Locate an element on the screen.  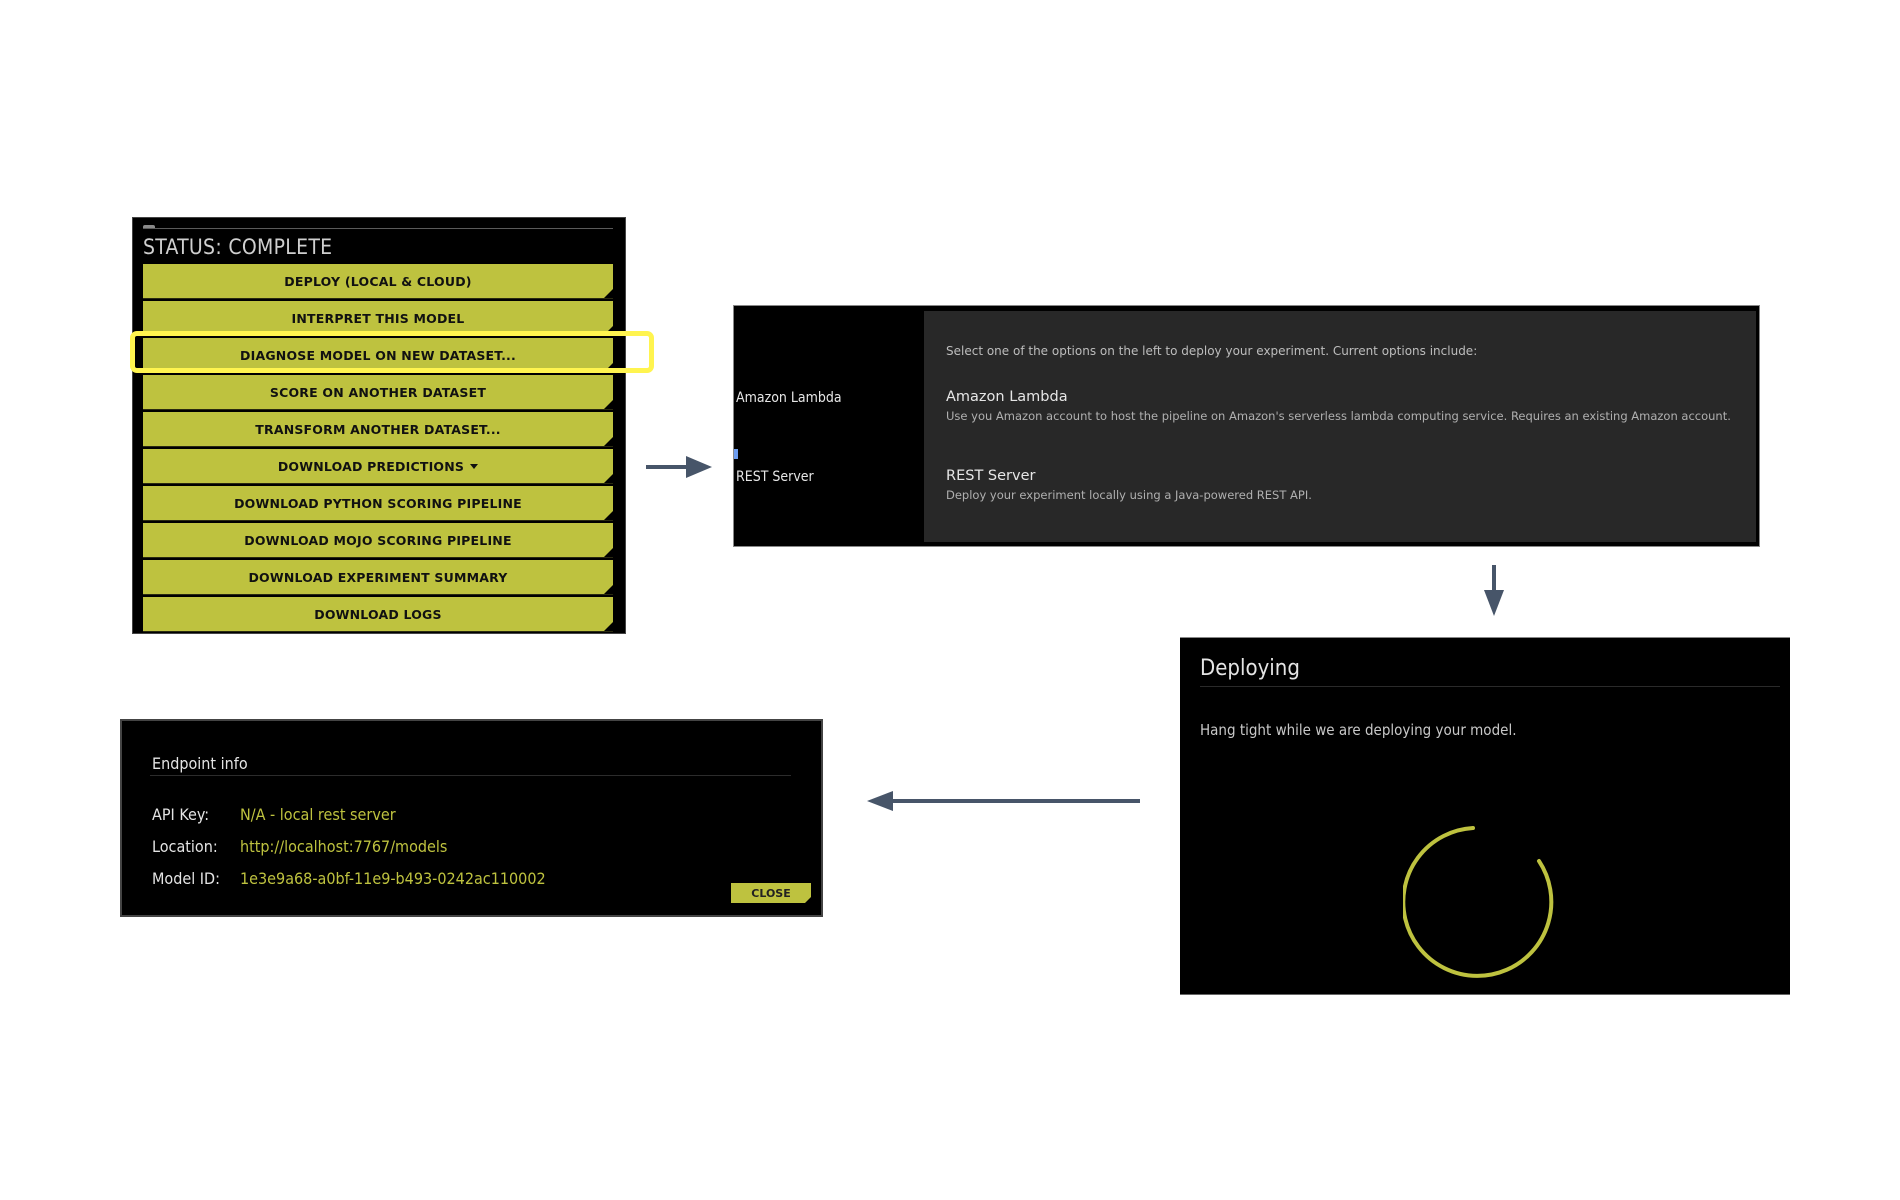
button-label: DOWNLOAD PREDICTIONS is located at coordinates (371, 466).